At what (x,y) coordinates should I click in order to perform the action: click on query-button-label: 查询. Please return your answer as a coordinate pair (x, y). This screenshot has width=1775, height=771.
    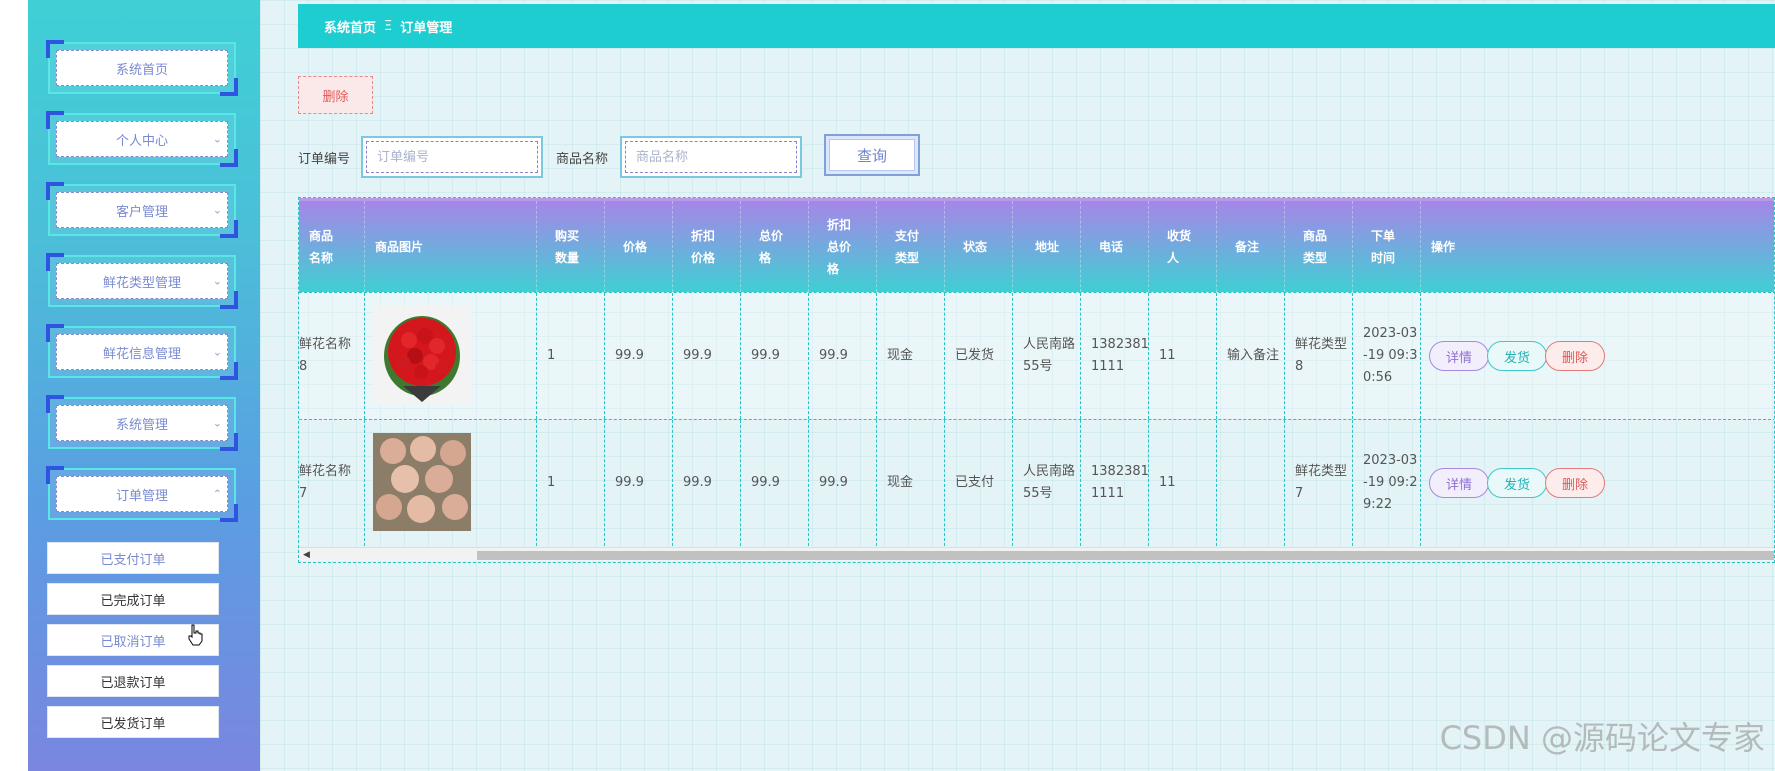
    Looking at the image, I should click on (872, 155).